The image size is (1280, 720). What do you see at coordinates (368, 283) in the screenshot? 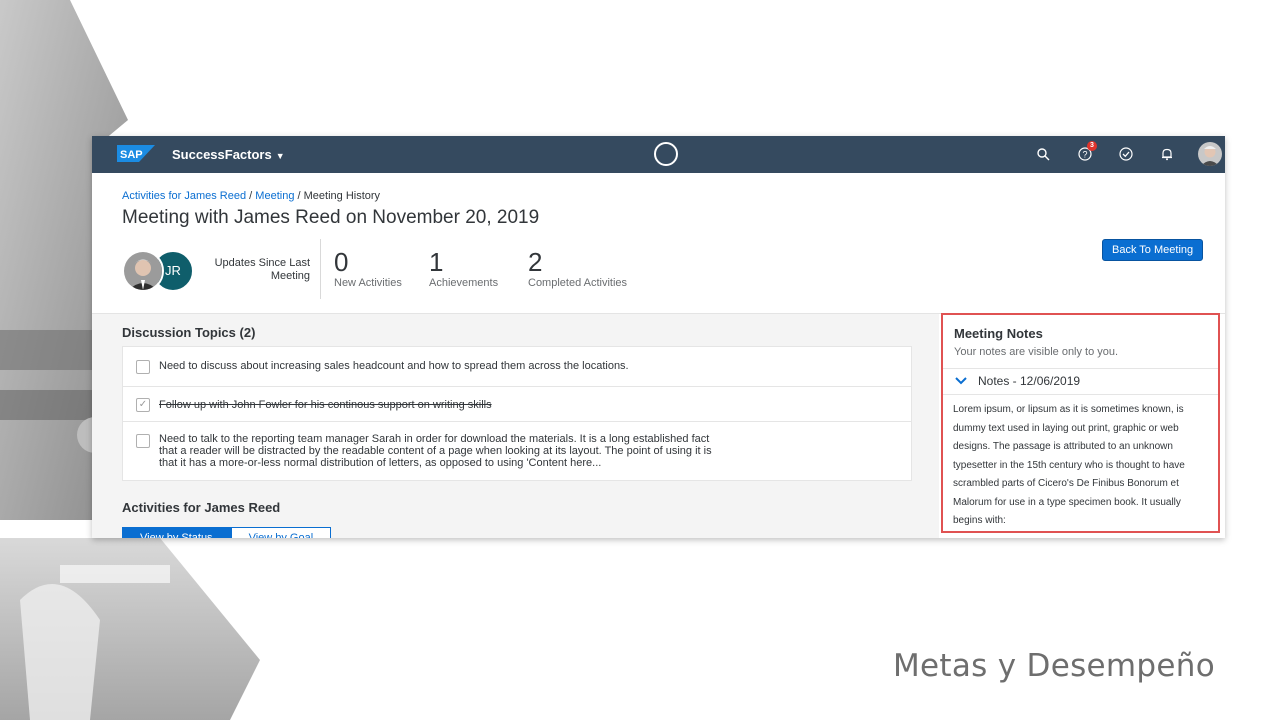
I see `kpi-label: New Activities` at bounding box center [368, 283].